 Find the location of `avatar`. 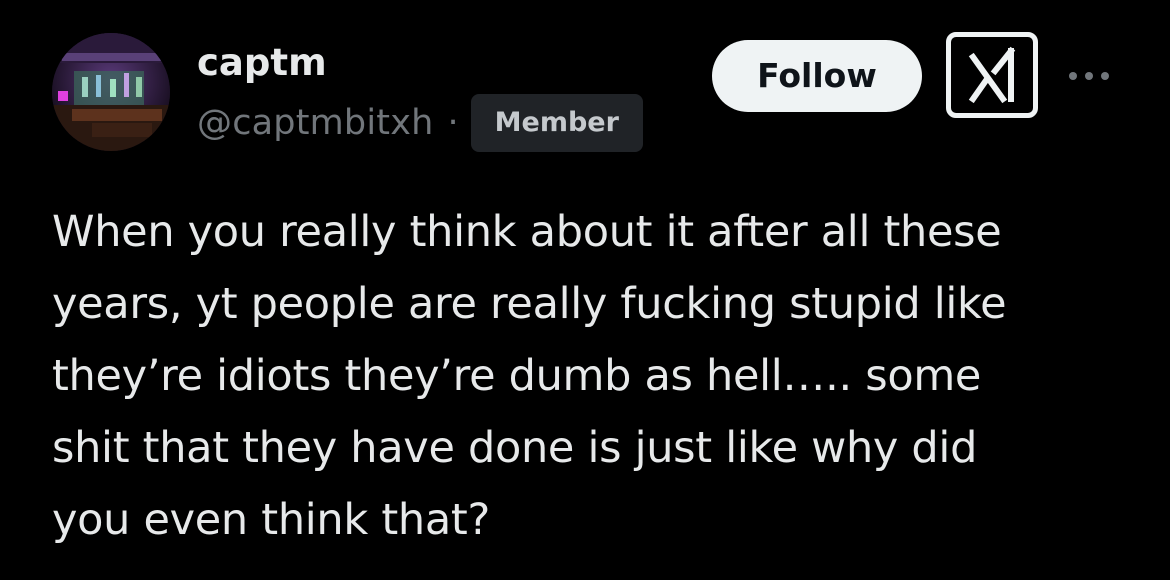

avatar is located at coordinates (111, 92).